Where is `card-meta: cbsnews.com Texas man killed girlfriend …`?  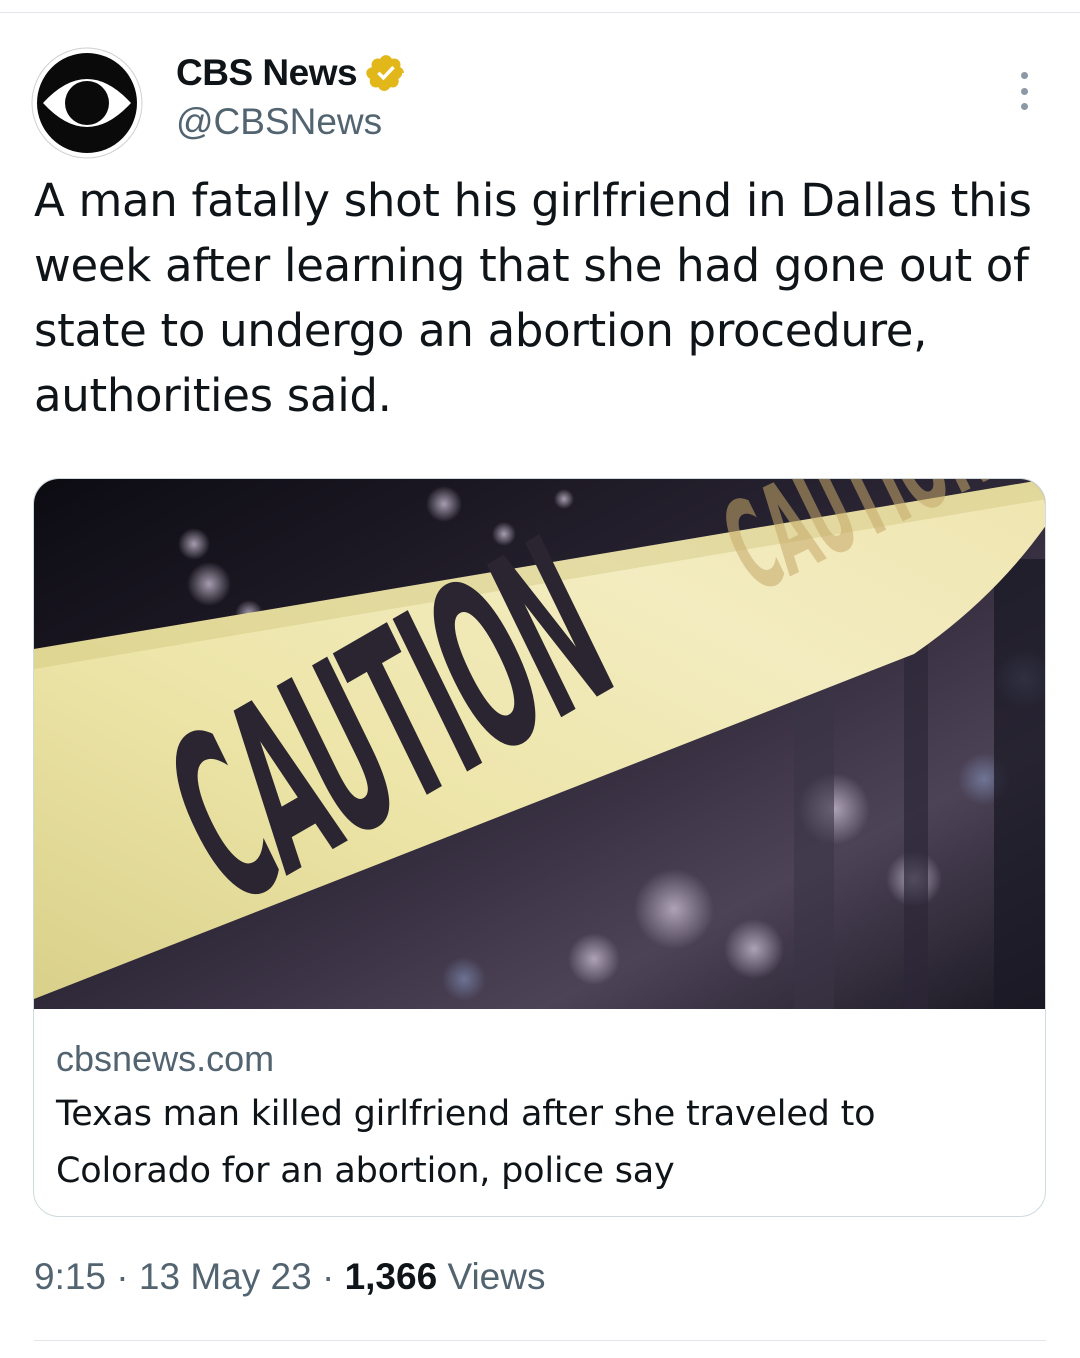
card-meta: cbsnews.com Texas man killed girlfriend … is located at coordinates (541, 1109).